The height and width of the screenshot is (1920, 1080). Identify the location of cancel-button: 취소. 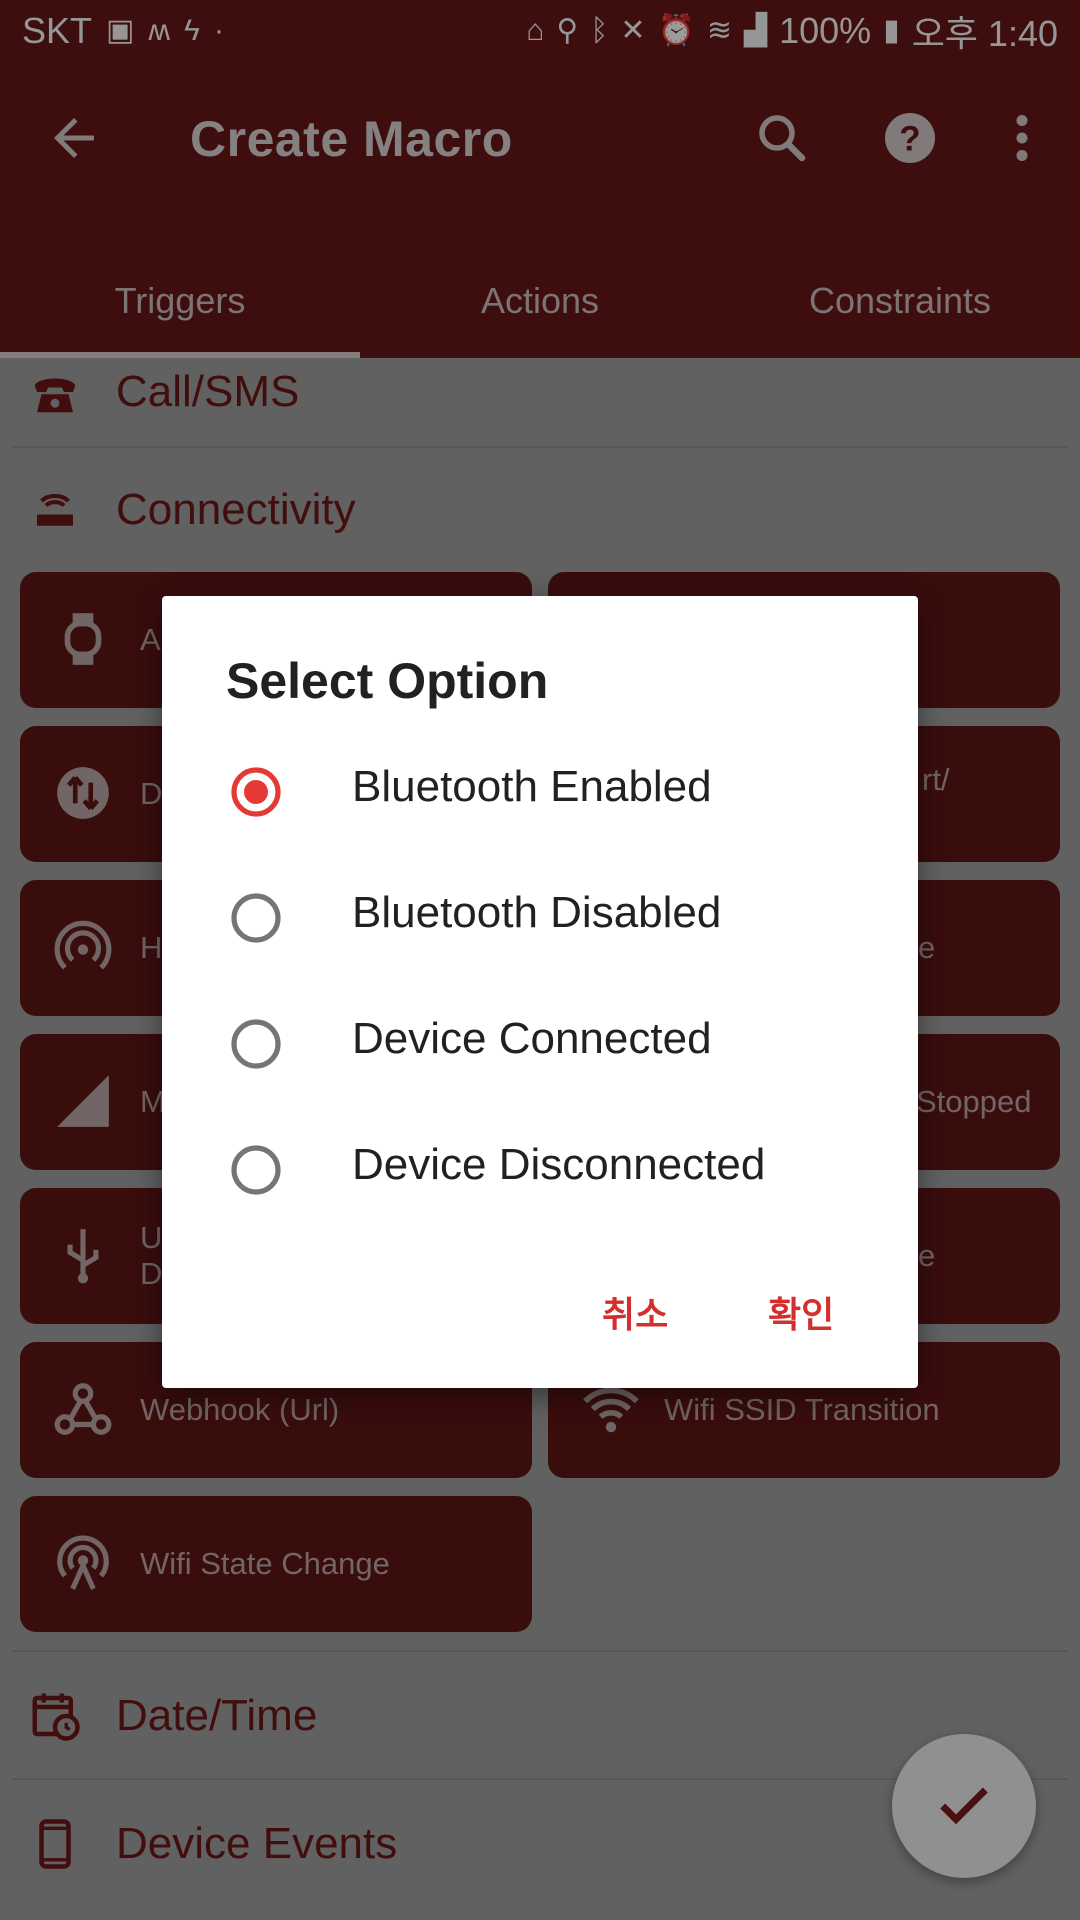
(635, 1312).